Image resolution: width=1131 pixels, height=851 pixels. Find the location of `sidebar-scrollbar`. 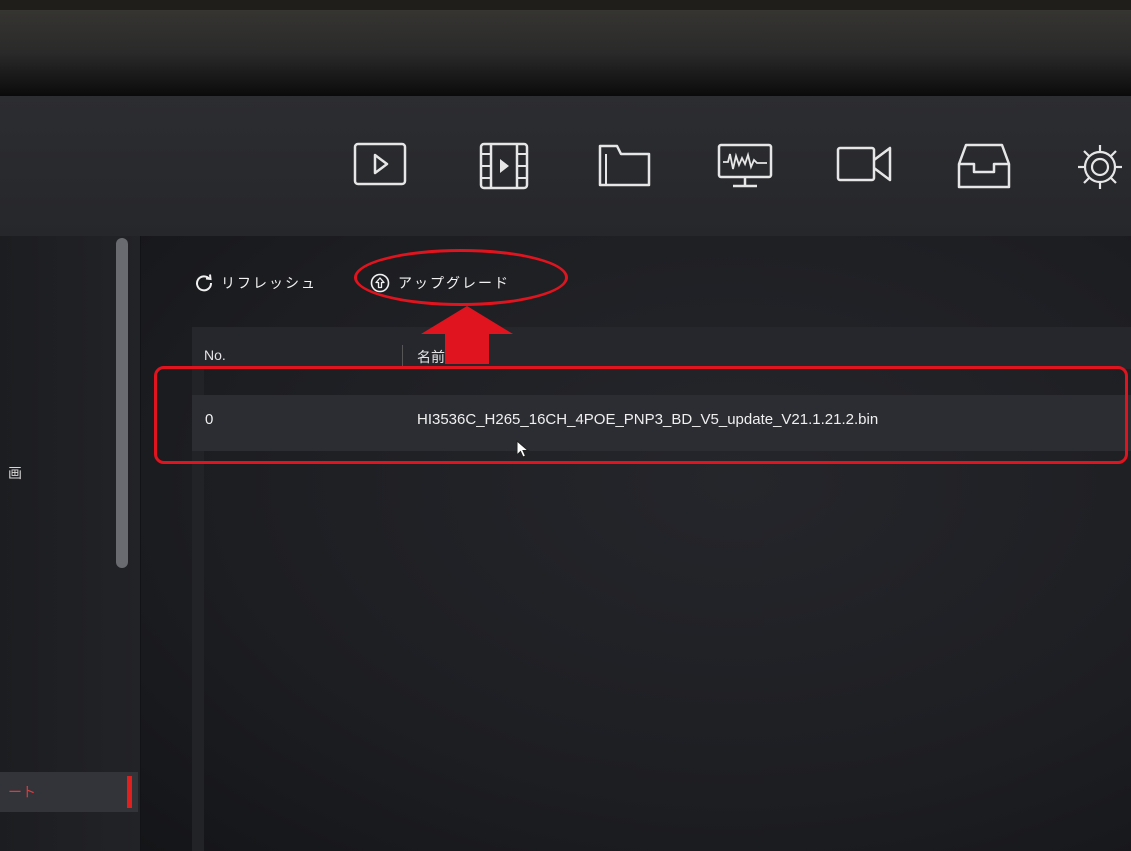

sidebar-scrollbar is located at coordinates (122, 403).